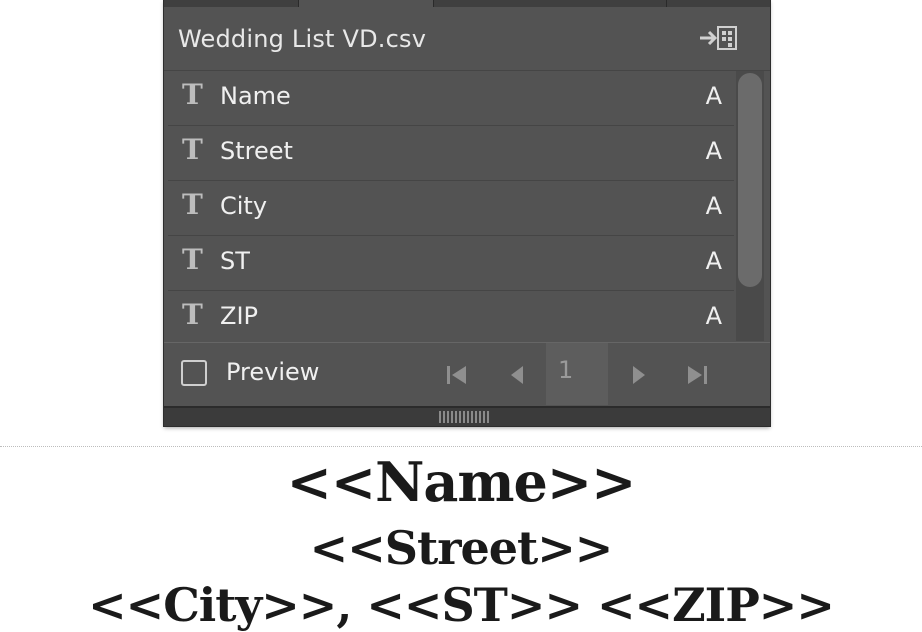 This screenshot has height=632, width=922. What do you see at coordinates (467, 39) in the screenshot?
I see `panel-header: Wedding List VD.csv` at bounding box center [467, 39].